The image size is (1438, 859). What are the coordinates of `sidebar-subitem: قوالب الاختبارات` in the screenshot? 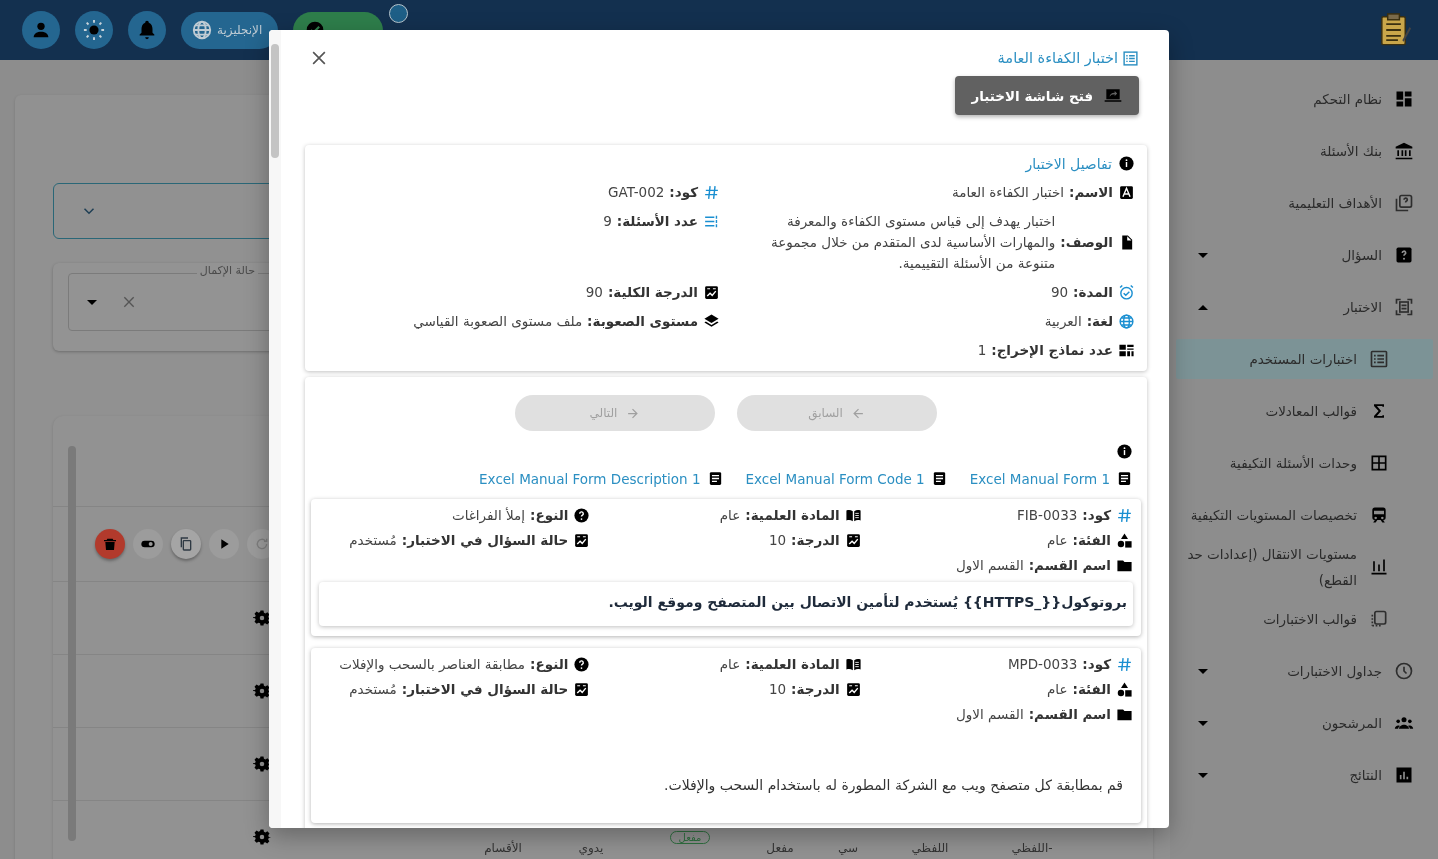 It's located at (1304, 619).